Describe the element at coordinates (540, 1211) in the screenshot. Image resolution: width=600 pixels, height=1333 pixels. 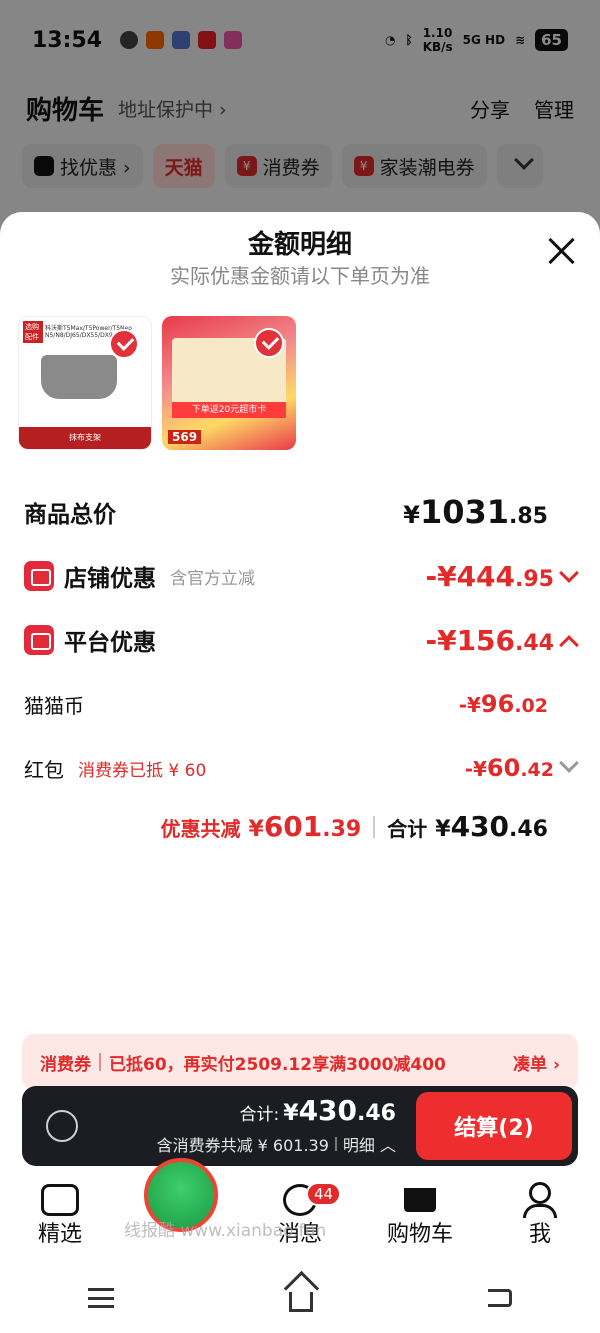
I see `person-icon-body` at that location.